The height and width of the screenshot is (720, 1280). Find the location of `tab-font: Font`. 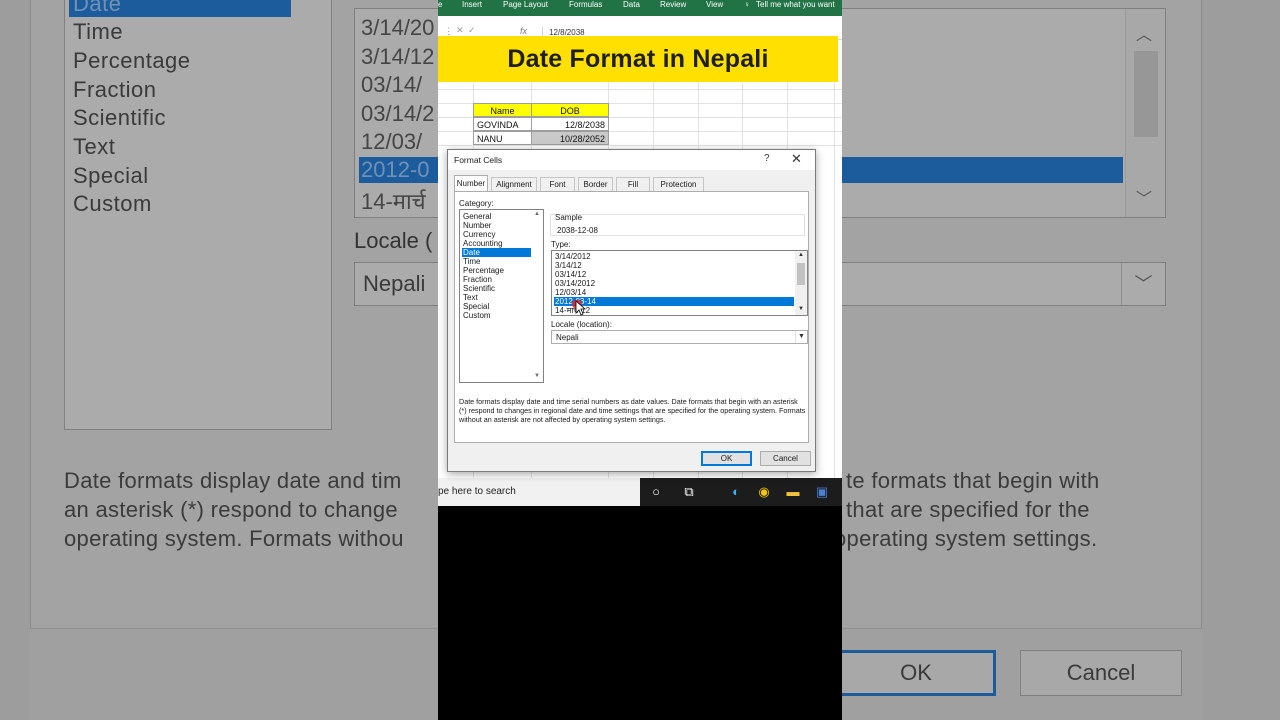

tab-font: Font is located at coordinates (557, 184).